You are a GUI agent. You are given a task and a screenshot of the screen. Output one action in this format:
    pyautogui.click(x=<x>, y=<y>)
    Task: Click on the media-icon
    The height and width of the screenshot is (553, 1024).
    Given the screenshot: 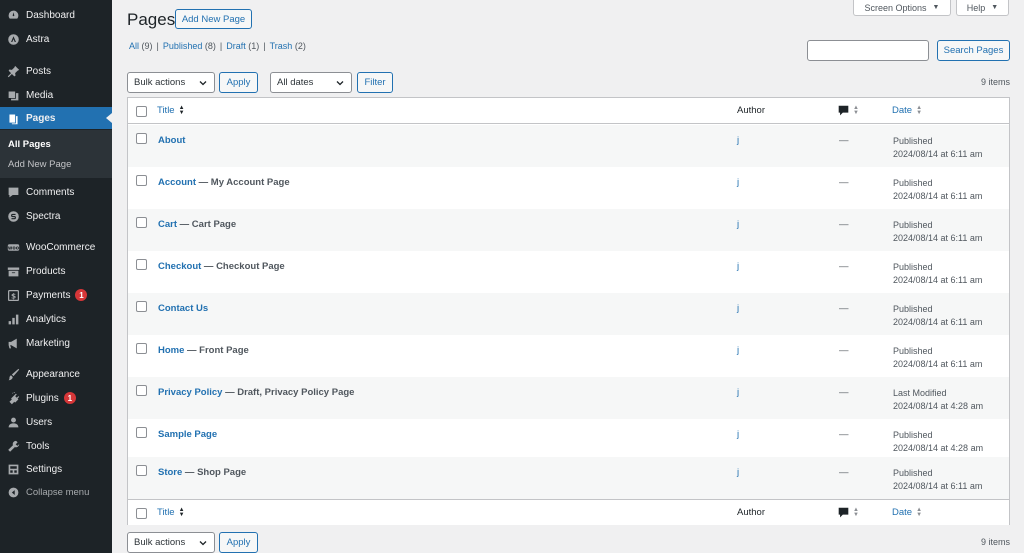 What is the action you would take?
    pyautogui.click(x=13, y=95)
    